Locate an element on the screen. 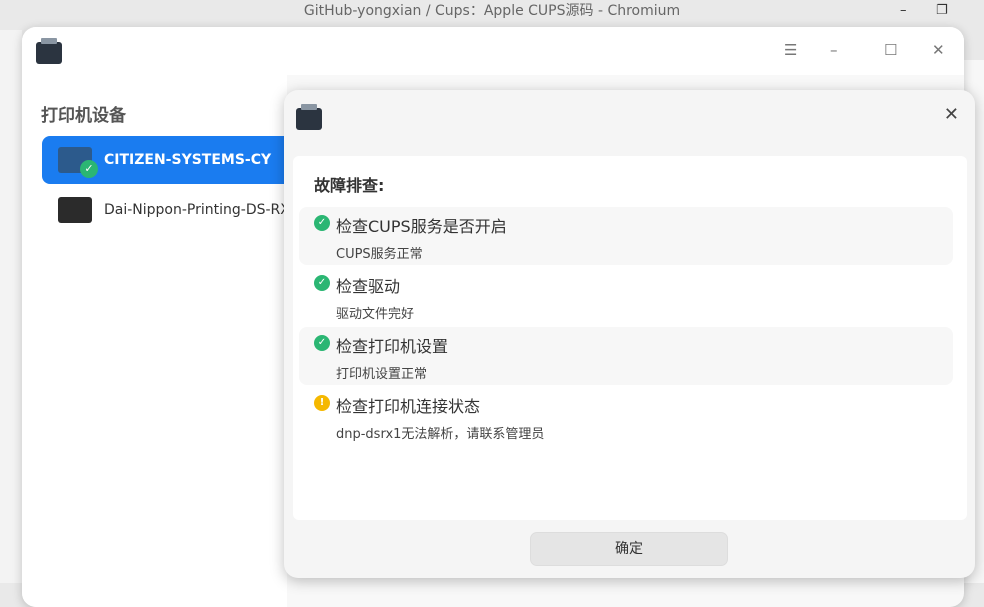 The height and width of the screenshot is (607, 984). check-title: 检查CUPS服务是否开启 is located at coordinates (421, 226).